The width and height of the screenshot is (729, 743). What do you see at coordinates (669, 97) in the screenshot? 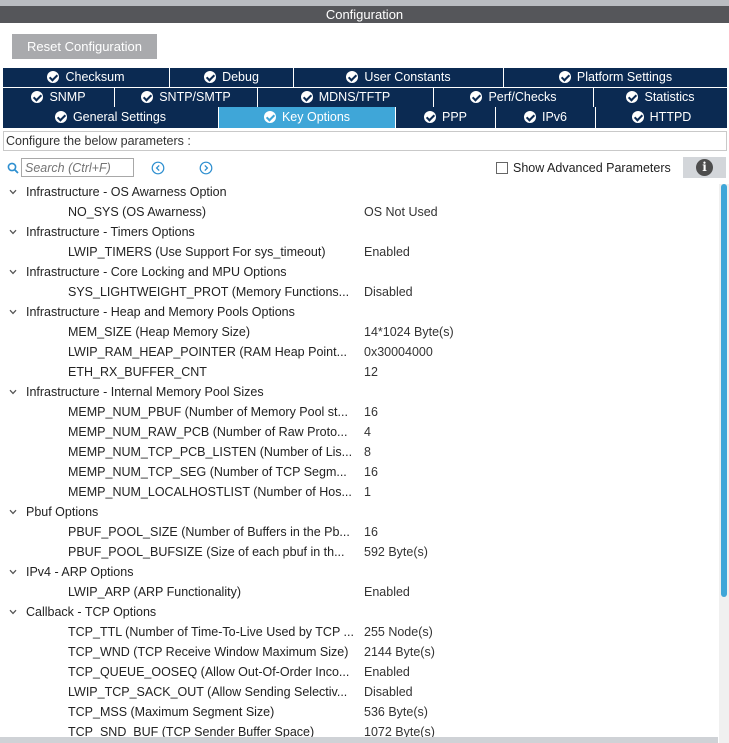
I see `tab-label: Statistics` at bounding box center [669, 97].